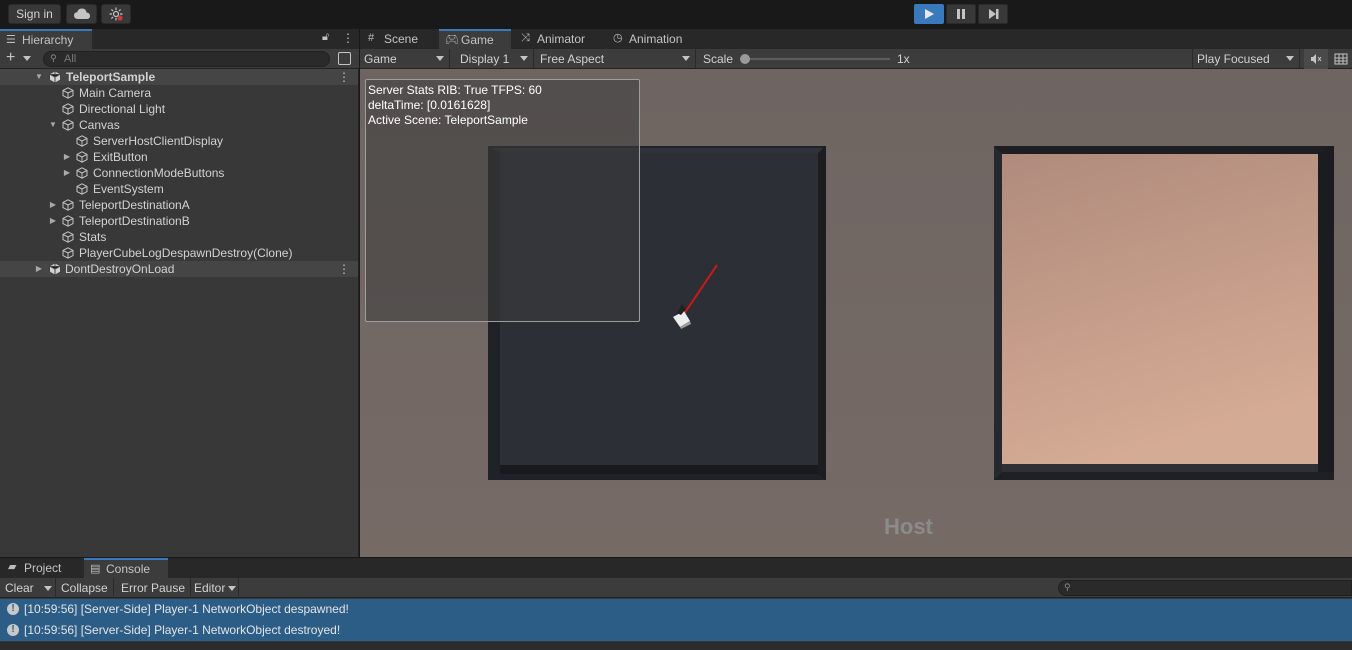 This screenshot has width=1352, height=650. I want to click on search-filter-icon, so click(344, 58).